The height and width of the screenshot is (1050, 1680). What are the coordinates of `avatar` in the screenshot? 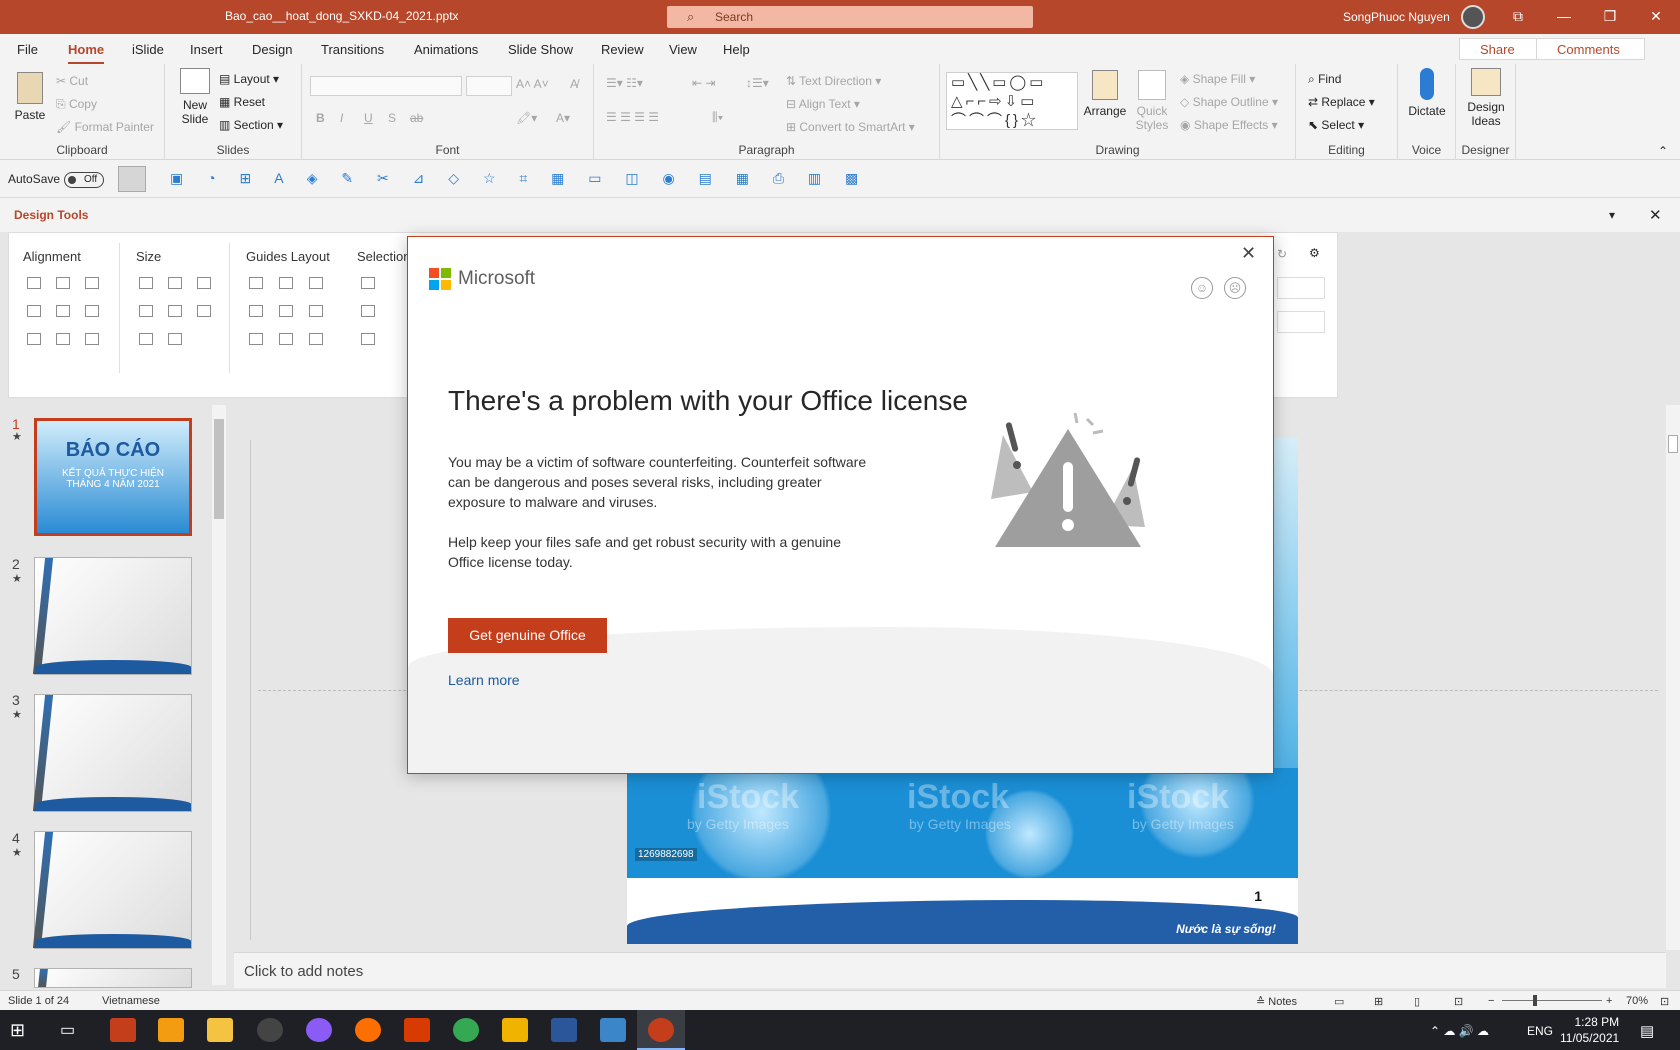 It's located at (1473, 17).